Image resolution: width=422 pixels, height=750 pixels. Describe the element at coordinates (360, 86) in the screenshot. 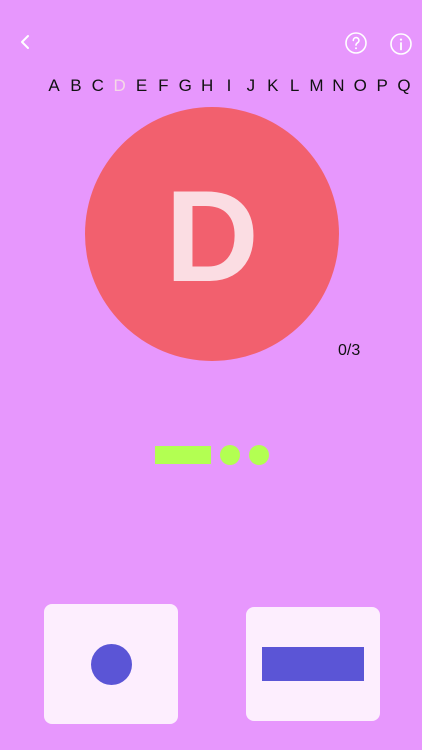

I see `letter-o: O` at that location.